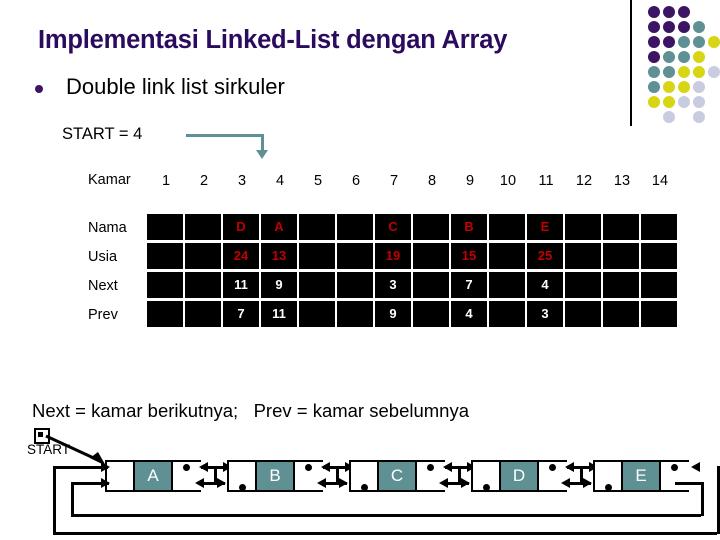 This screenshot has width=720, height=540. I want to click on array-column-header: 14, so click(660, 181).